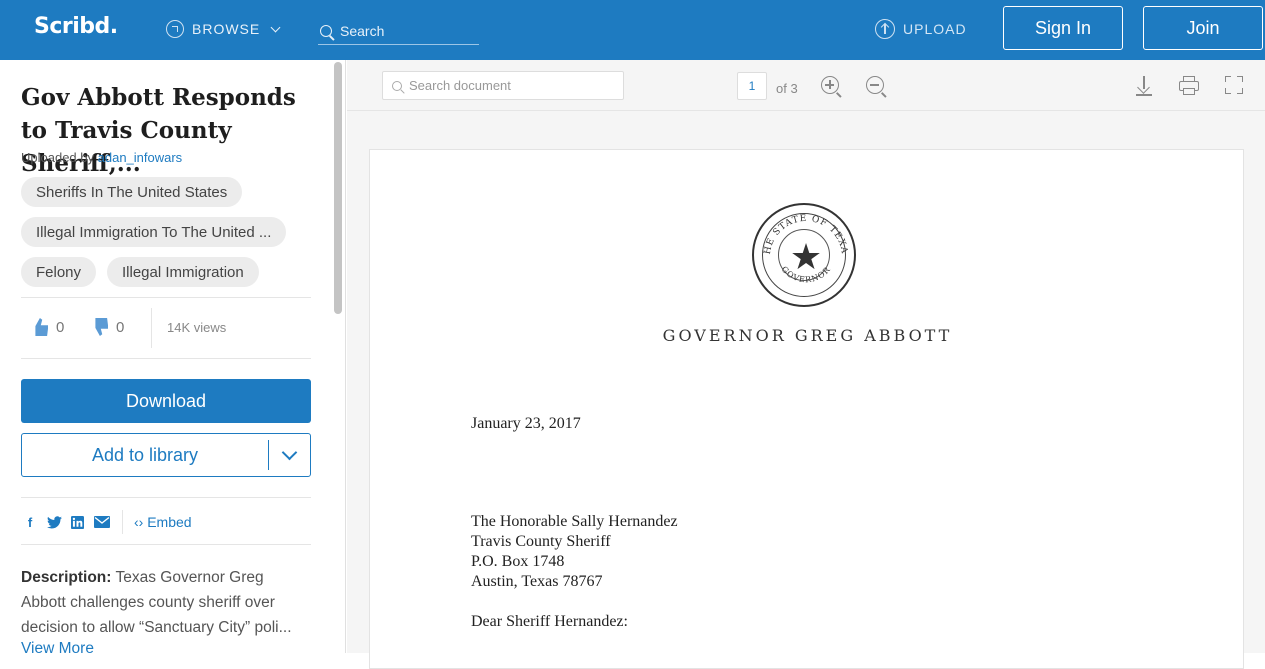 The height and width of the screenshot is (669, 1265). I want to click on scribd-logo: Scribd., so click(76, 26).